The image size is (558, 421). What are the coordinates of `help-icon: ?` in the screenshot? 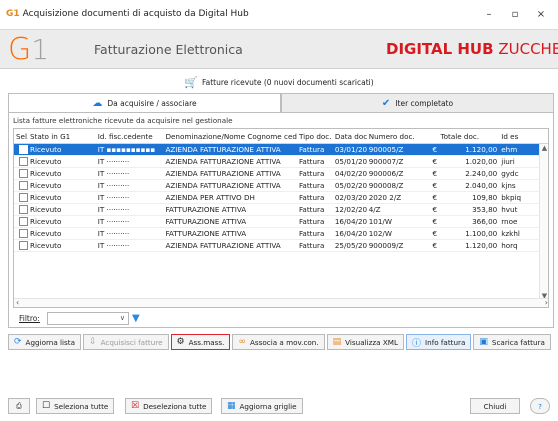 It's located at (540, 406).